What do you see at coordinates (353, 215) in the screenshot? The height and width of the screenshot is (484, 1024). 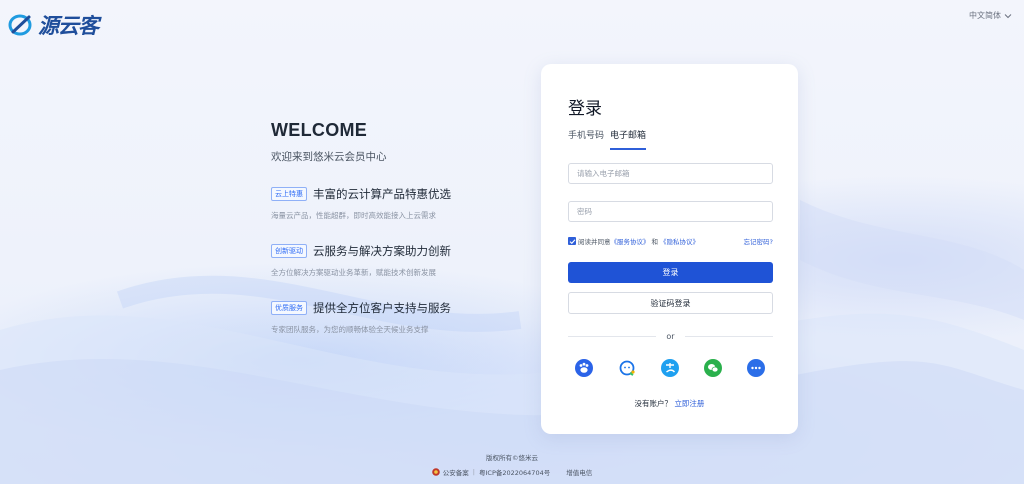 I see `feature-desc: 海量云产品，性能超群，即时高效能接入上云需求` at bounding box center [353, 215].